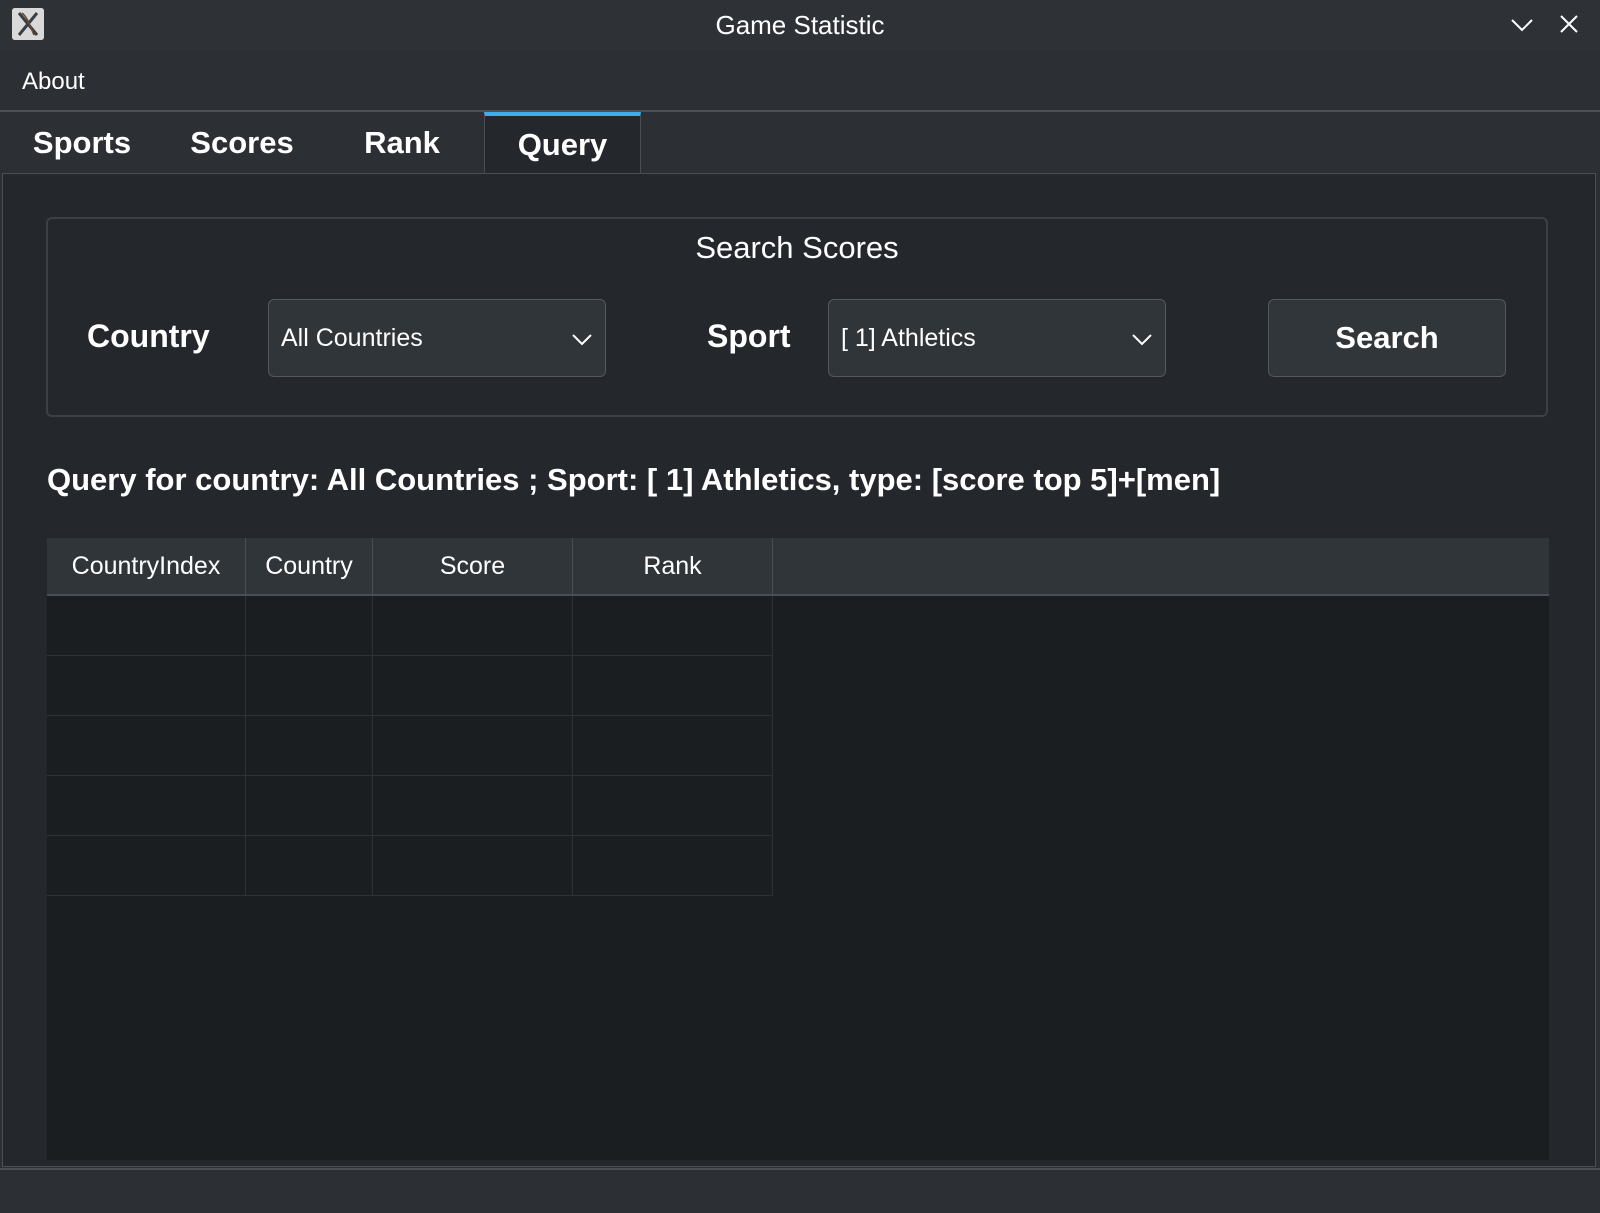 The width and height of the screenshot is (1600, 1213). Describe the element at coordinates (82, 143) in the screenshot. I see `tab-sports: Sports` at that location.